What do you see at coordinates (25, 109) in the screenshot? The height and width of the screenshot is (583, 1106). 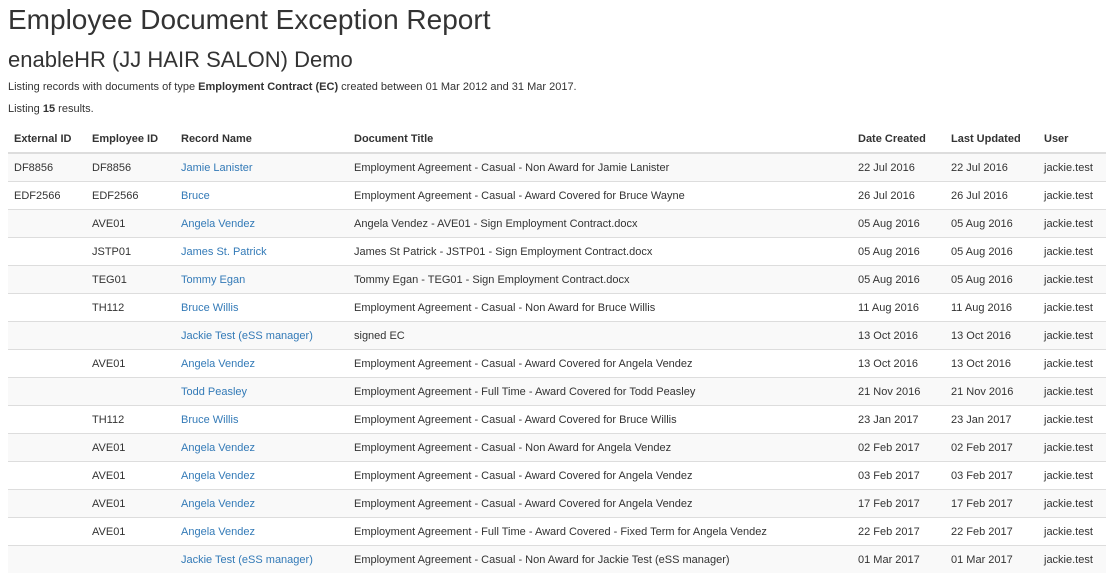 I see `result-count-prefix: Listing` at bounding box center [25, 109].